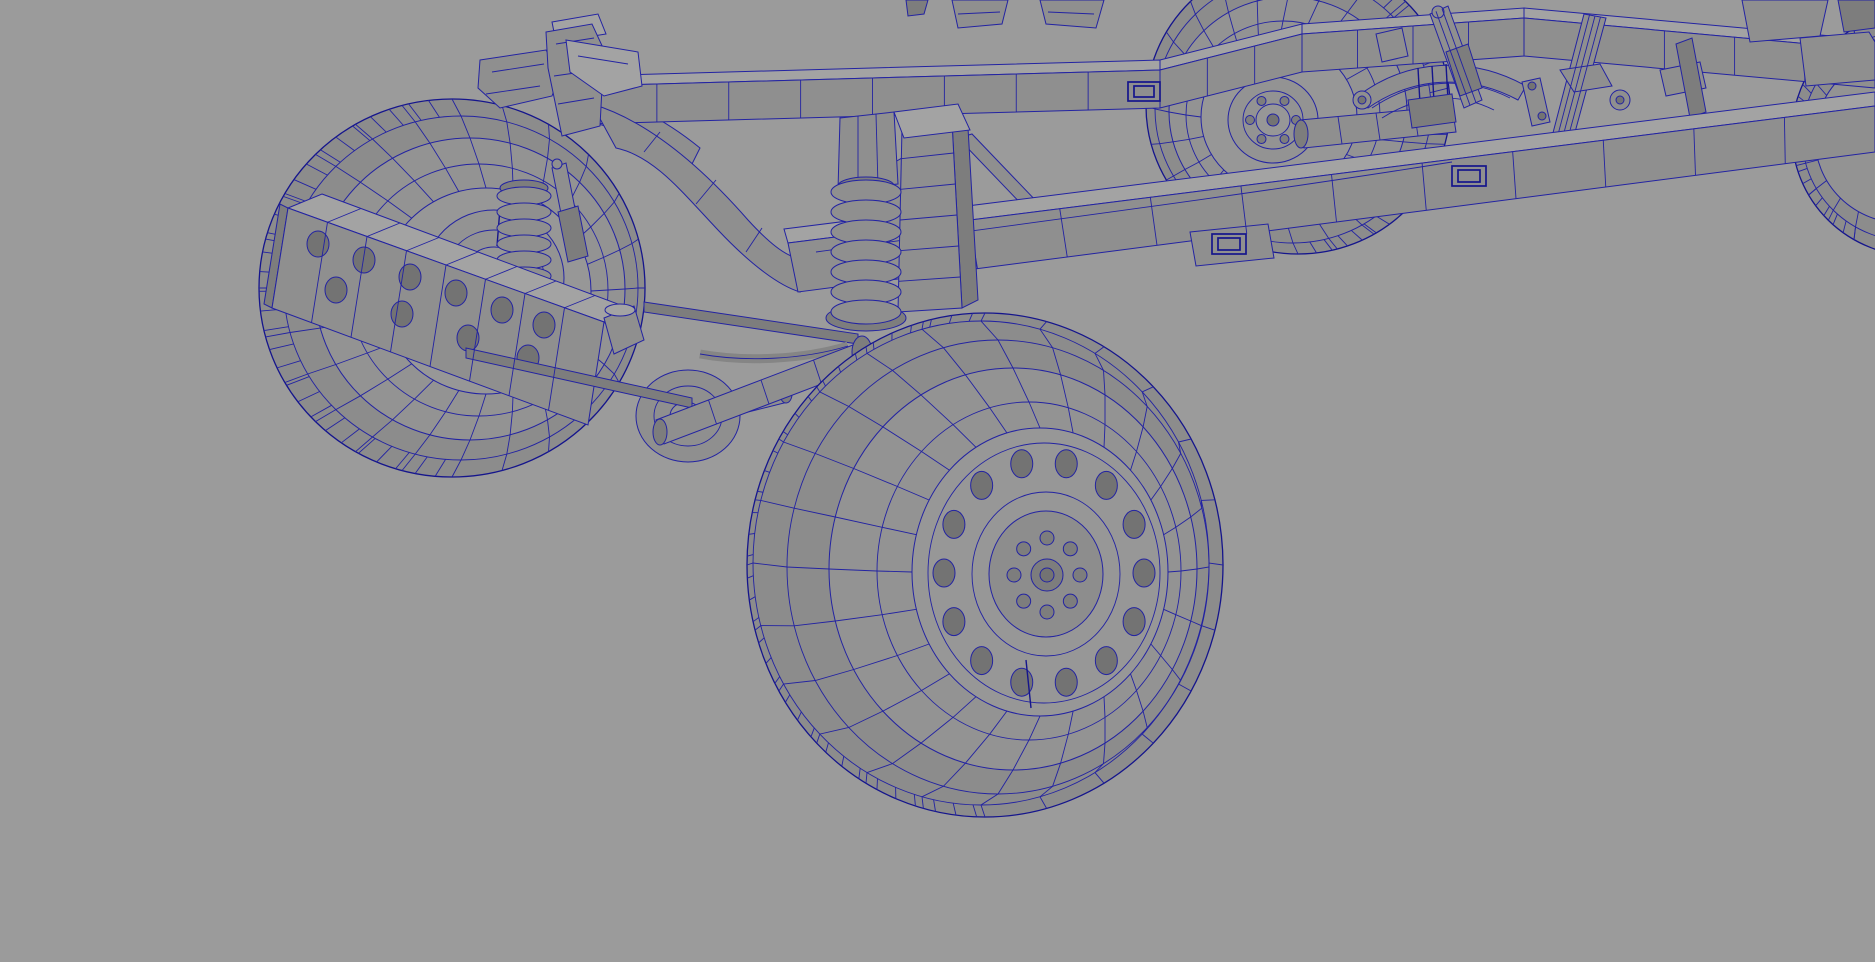  What do you see at coordinates (1232, 245) in the screenshot?
I see `rail-bracket` at bounding box center [1232, 245].